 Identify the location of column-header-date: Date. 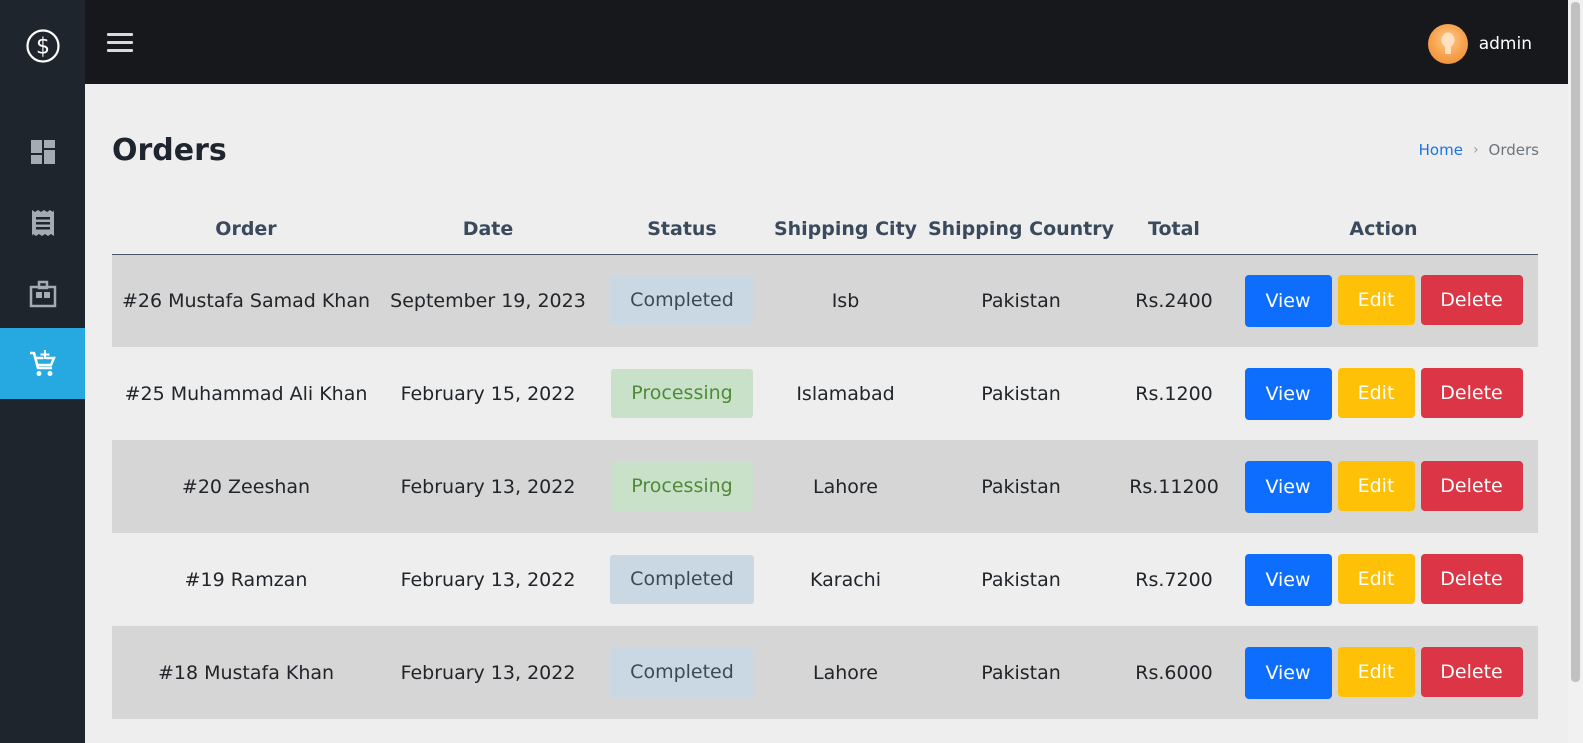
(488, 229).